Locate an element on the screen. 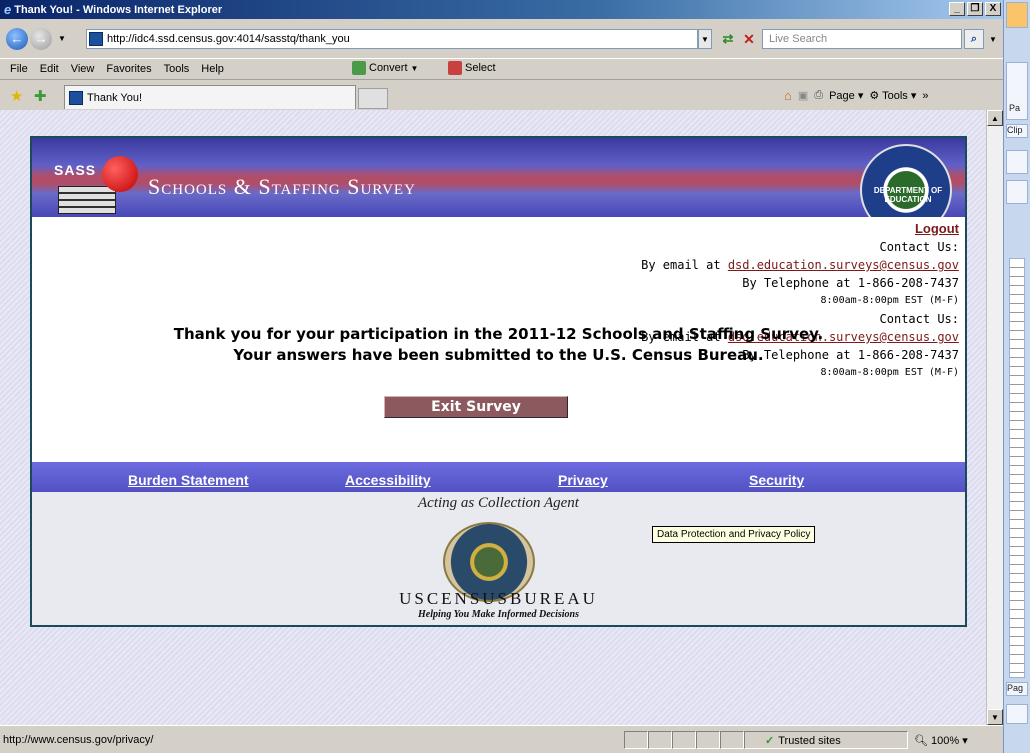  back-button: ← is located at coordinates (17, 38).